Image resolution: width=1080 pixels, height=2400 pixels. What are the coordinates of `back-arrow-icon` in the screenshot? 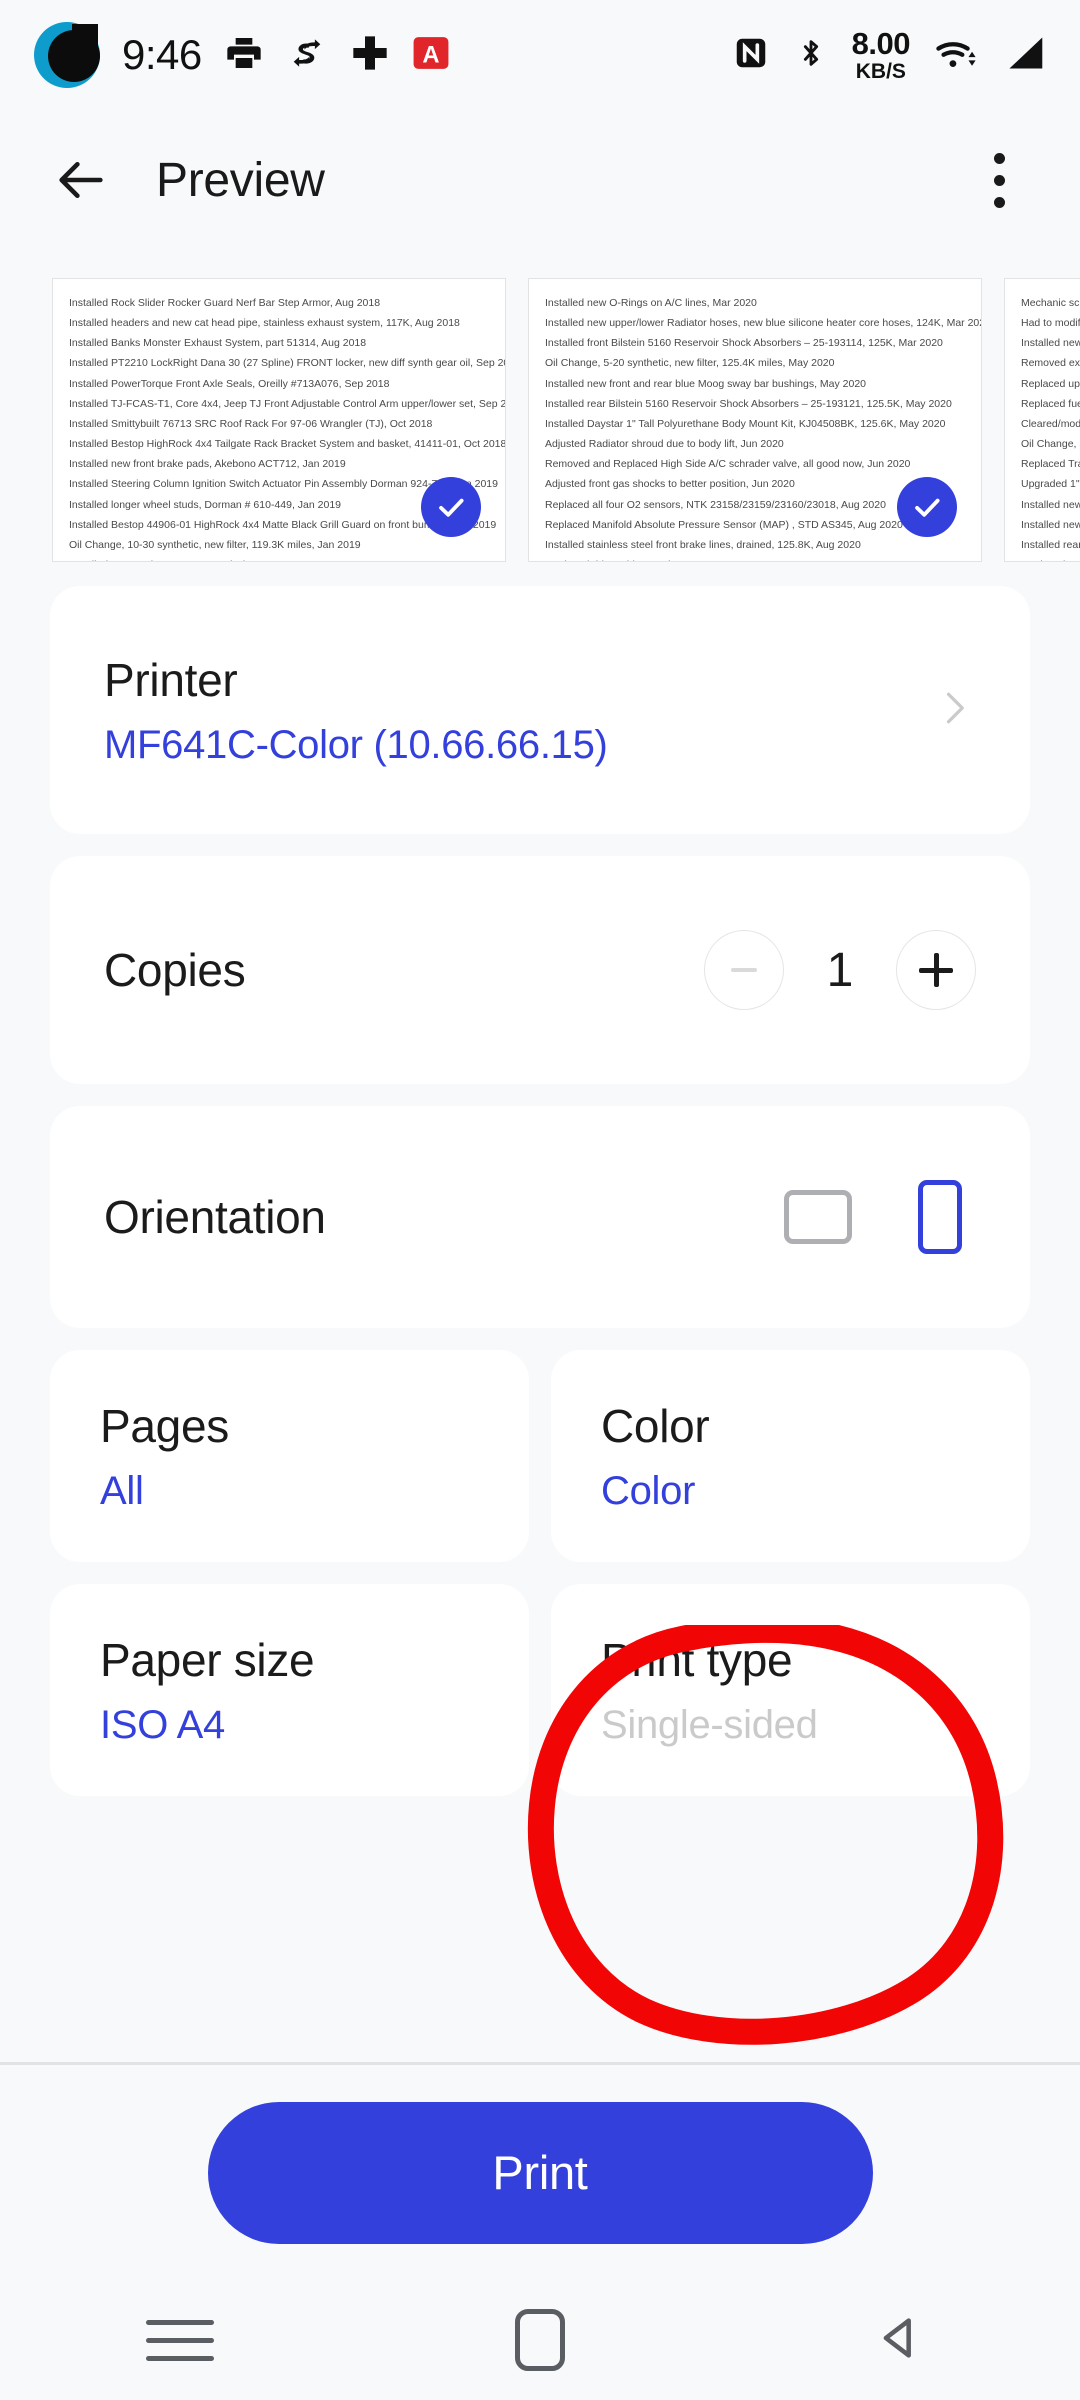 It's located at (81, 180).